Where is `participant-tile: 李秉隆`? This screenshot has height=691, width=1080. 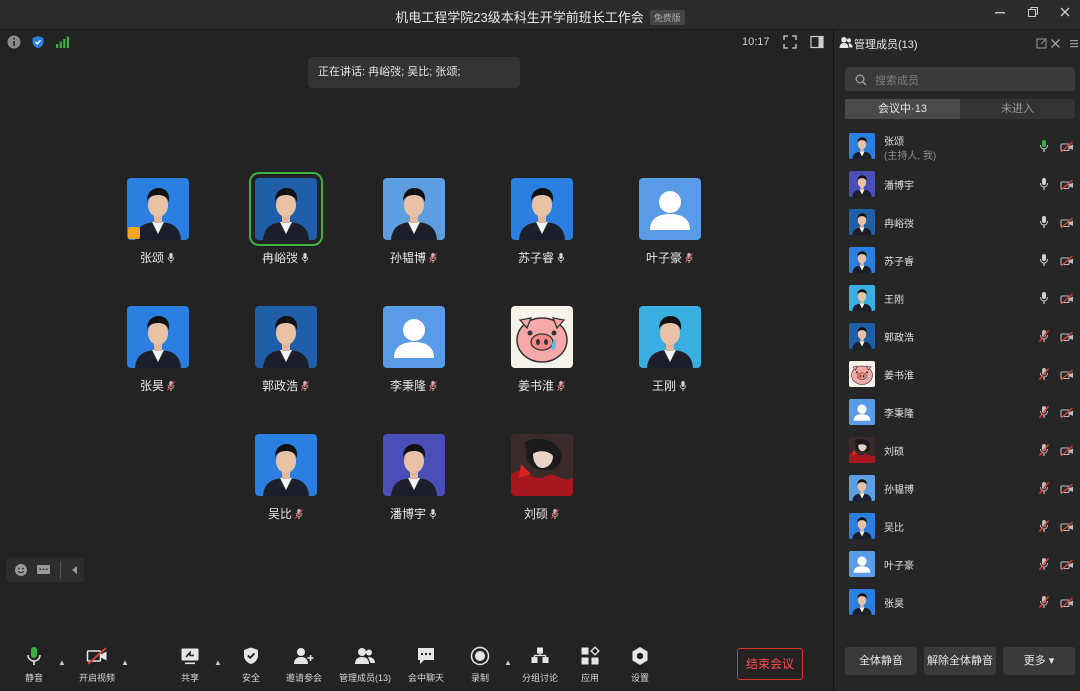
participant-tile: 李秉隆 is located at coordinates (414, 350).